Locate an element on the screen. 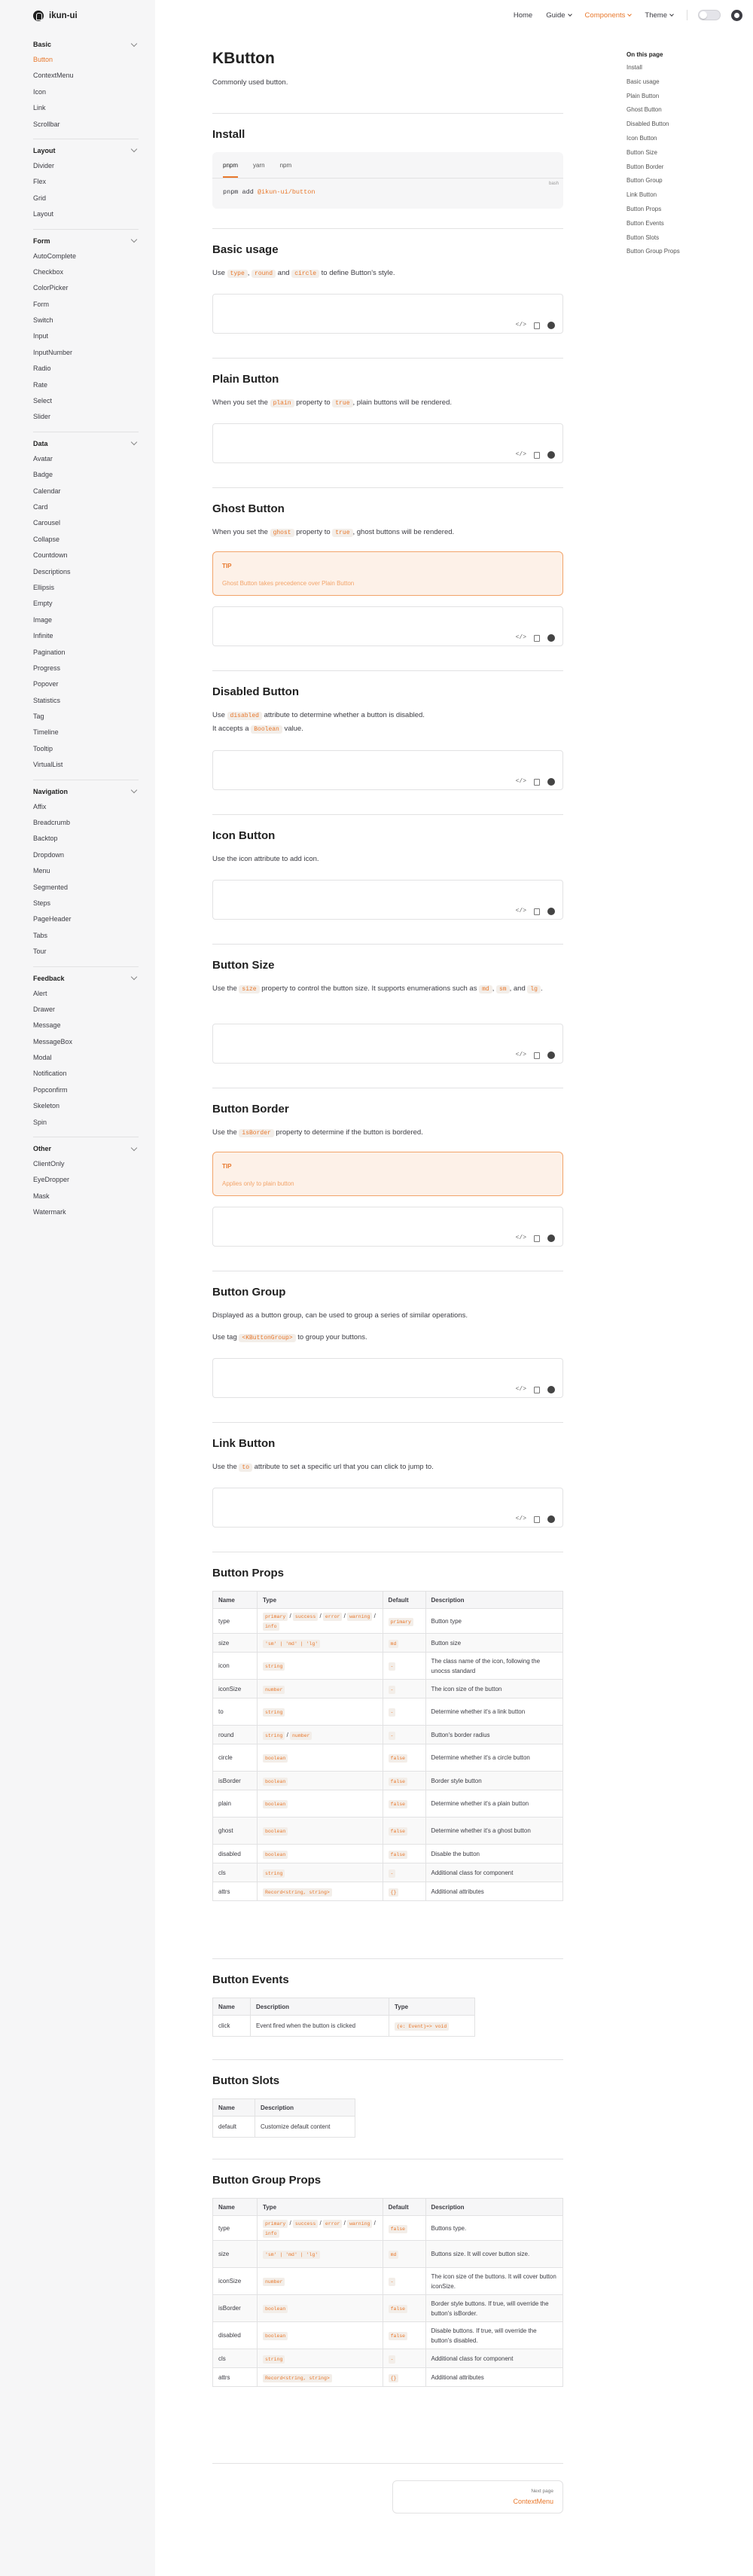 The image size is (753, 2576). sidebar-item-checkbox: Checkbox is located at coordinates (86, 272).